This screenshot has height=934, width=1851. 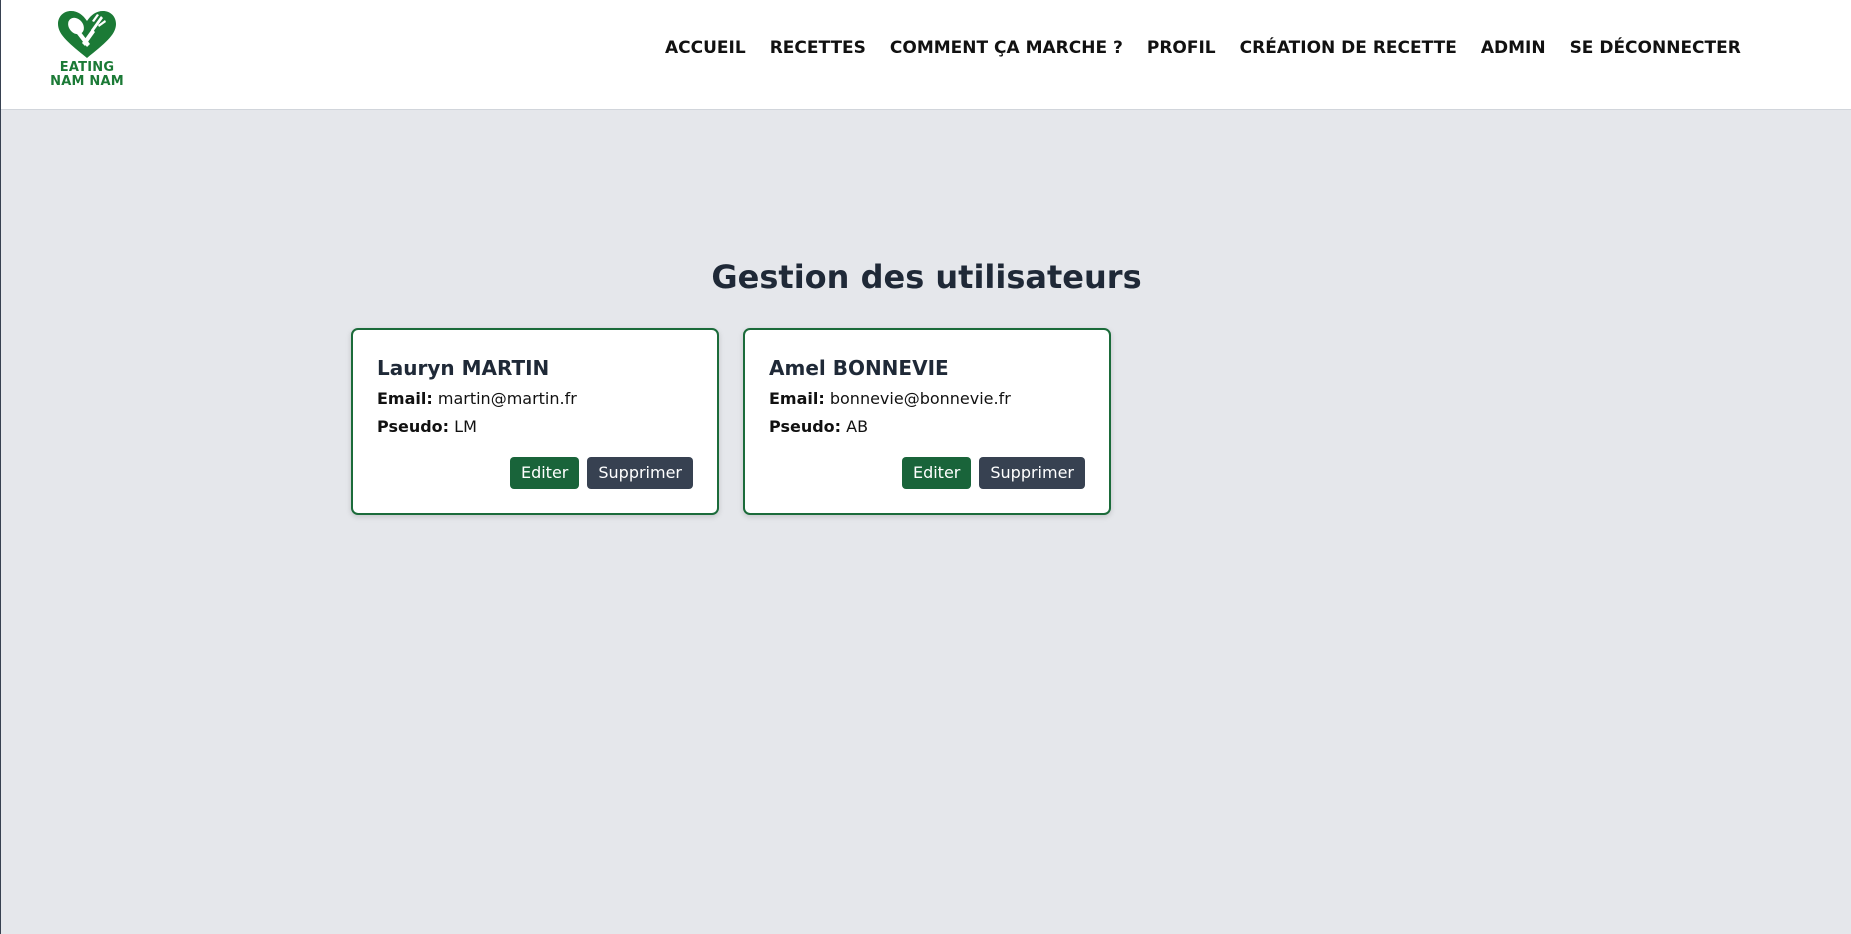 I want to click on user-name: Amel BONNEVIE, so click(x=859, y=368).